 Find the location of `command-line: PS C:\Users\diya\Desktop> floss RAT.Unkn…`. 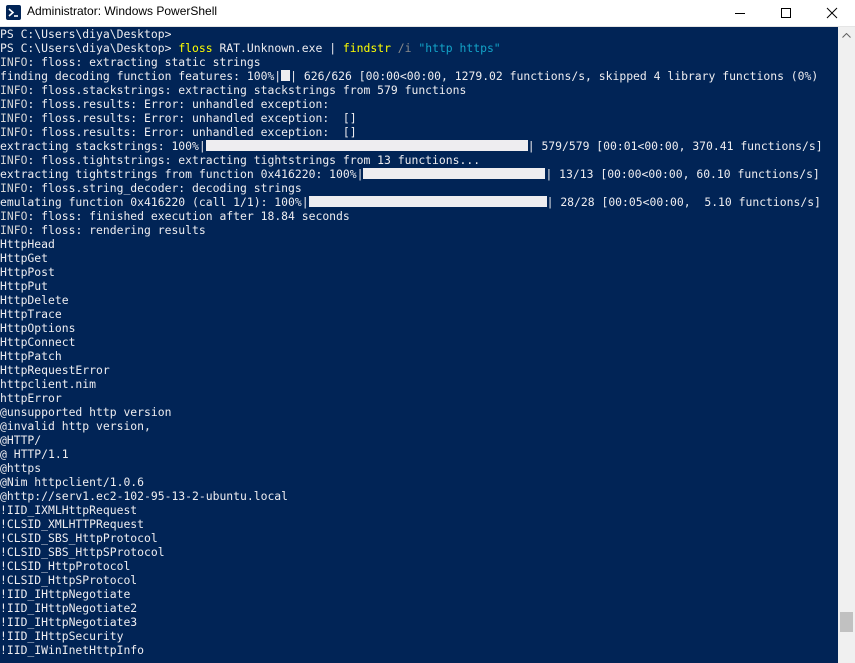

command-line: PS C:\Users\diya\Desktop> floss RAT.Unkn… is located at coordinates (250, 48).